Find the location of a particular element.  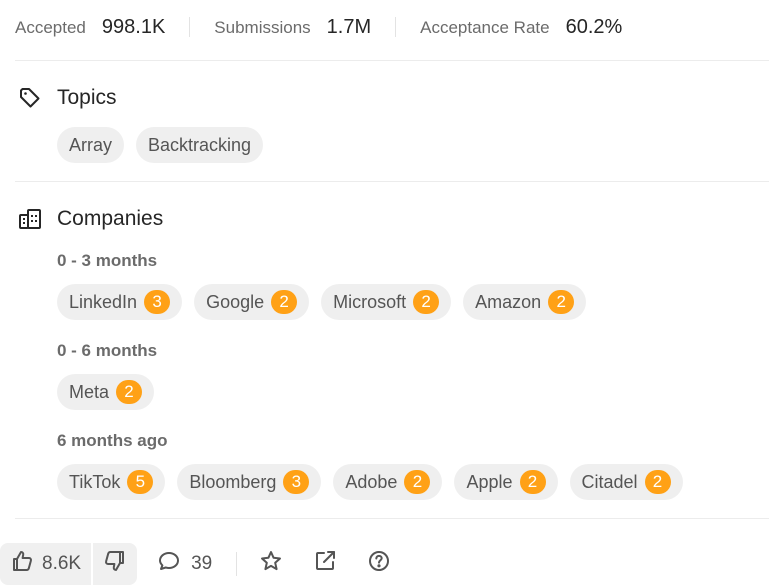

company-name: Bloomberg is located at coordinates (233, 481).